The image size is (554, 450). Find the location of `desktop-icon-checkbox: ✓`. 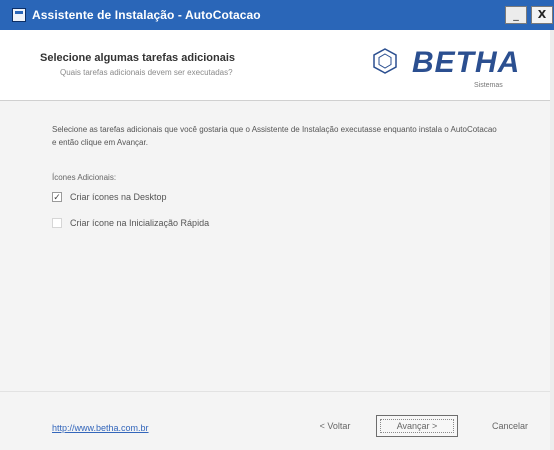

desktop-icon-checkbox: ✓ is located at coordinates (57, 197).